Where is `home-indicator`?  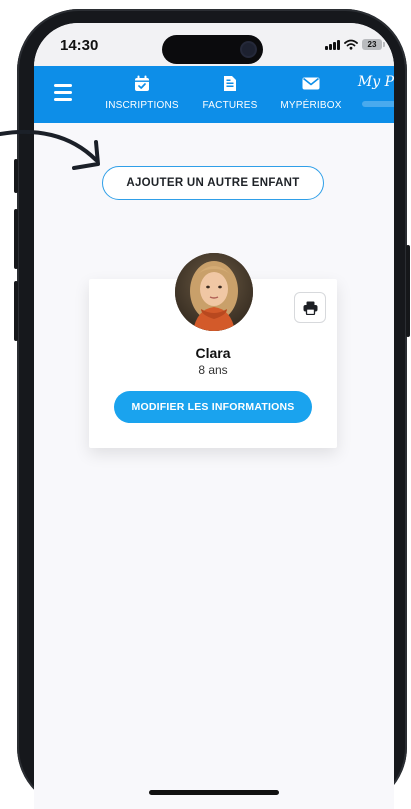
home-indicator is located at coordinates (214, 792).